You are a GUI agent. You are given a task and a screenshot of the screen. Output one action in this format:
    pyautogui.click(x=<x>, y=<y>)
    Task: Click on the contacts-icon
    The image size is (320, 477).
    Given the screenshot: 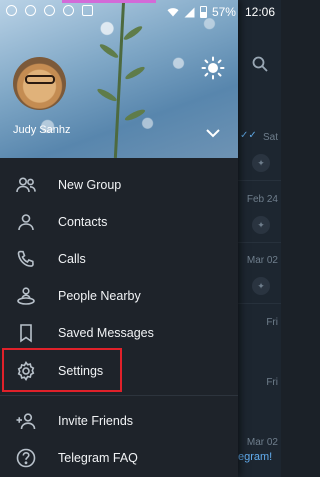 What is the action you would take?
    pyautogui.click(x=26, y=222)
    